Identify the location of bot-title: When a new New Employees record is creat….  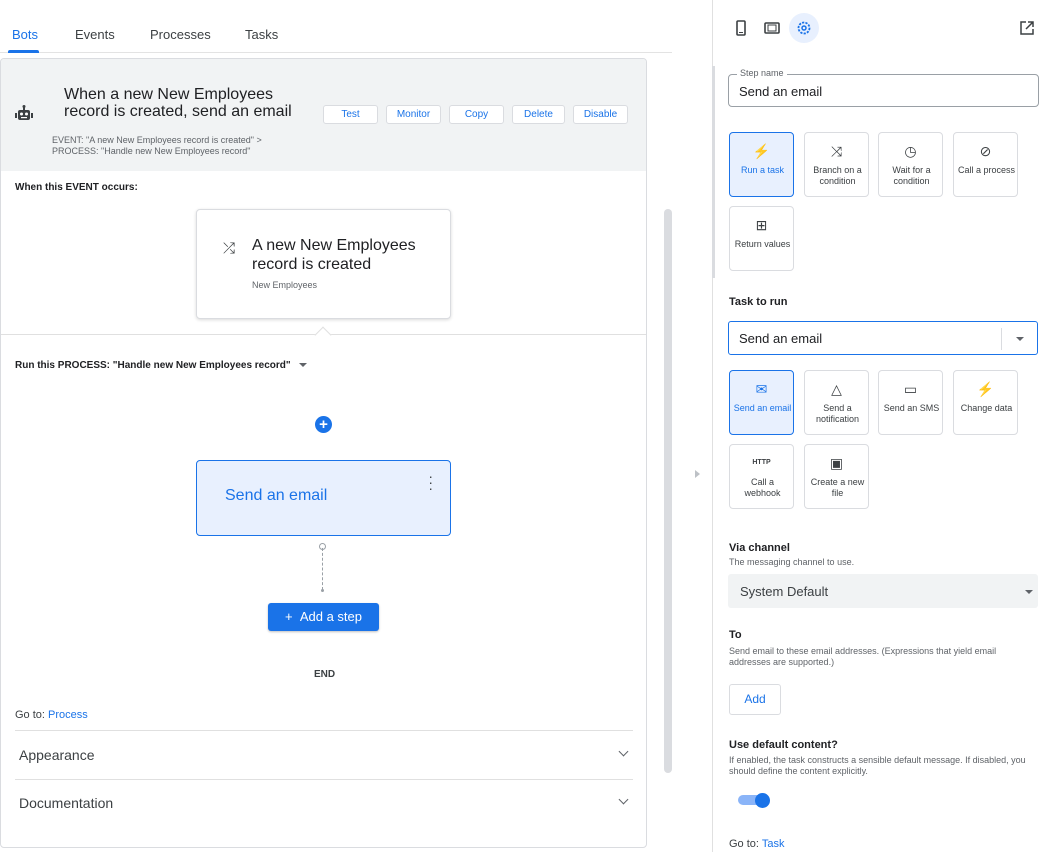
(178, 103).